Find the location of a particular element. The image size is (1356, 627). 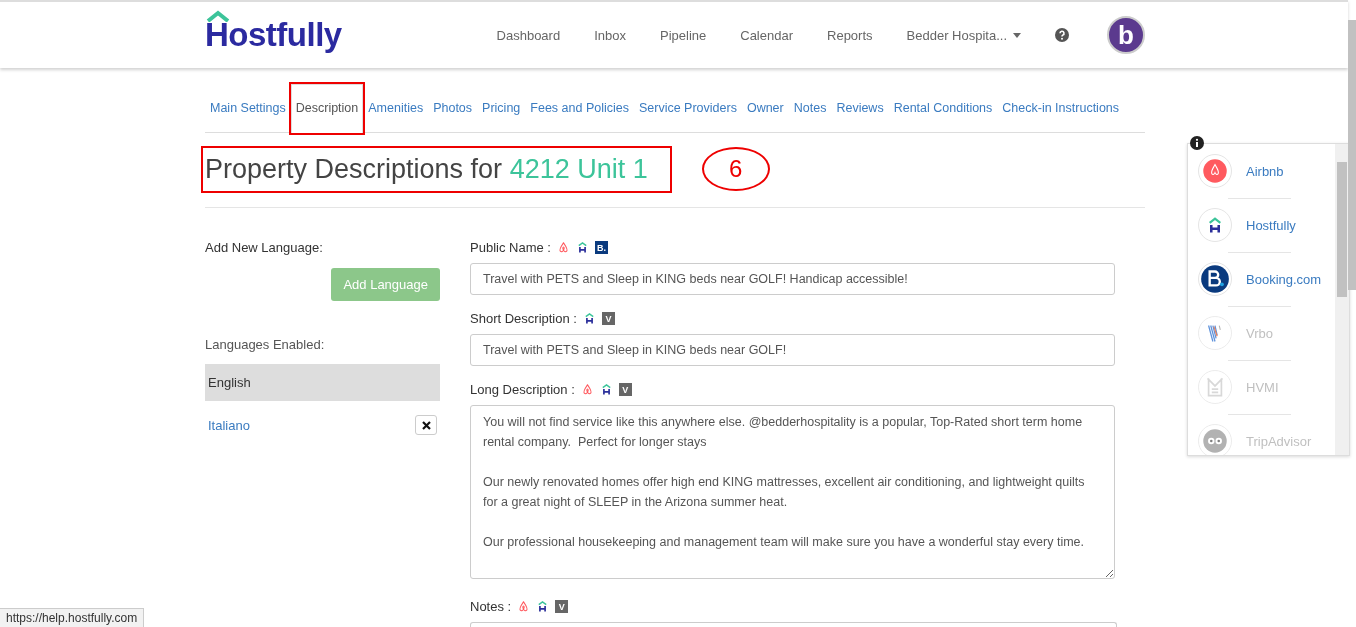

logo: Hostfully is located at coordinates (273, 35).